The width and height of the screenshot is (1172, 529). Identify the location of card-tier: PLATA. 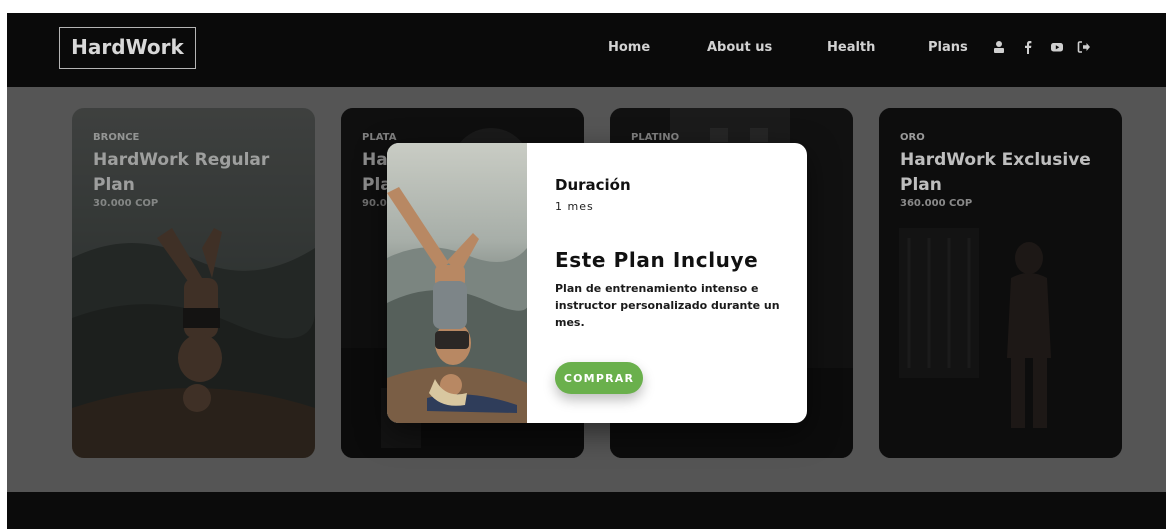
(379, 137).